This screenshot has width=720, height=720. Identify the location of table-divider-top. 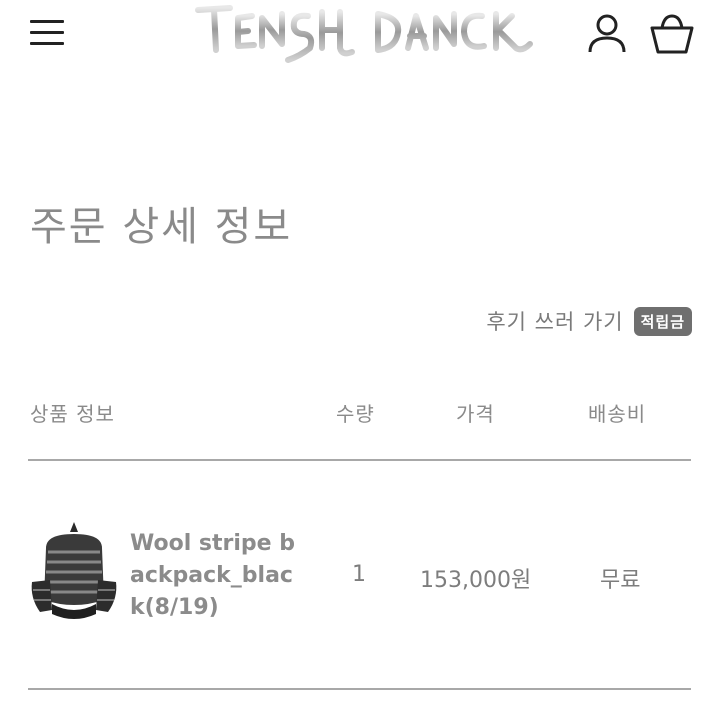
(359, 460).